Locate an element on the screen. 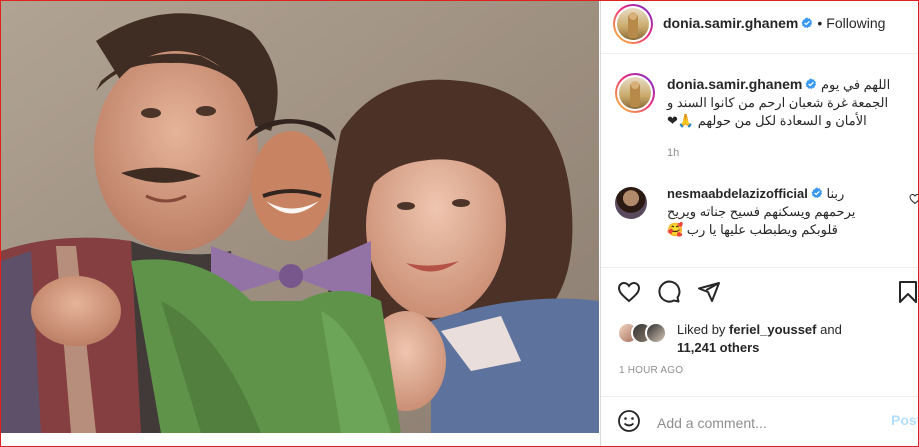 This screenshot has height=447, width=919. caption-username: donia.samir.ghanem is located at coordinates (734, 84).